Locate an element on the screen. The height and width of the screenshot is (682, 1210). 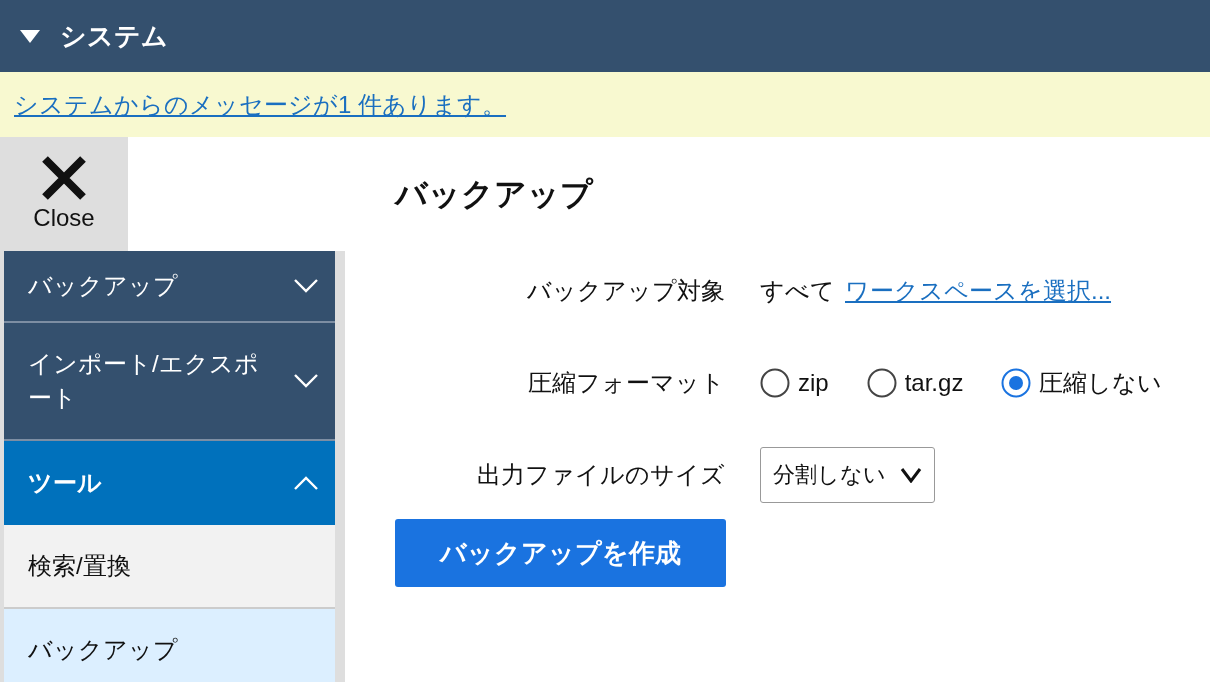
field-label: バックアップ対象 is located at coordinates (625, 291).